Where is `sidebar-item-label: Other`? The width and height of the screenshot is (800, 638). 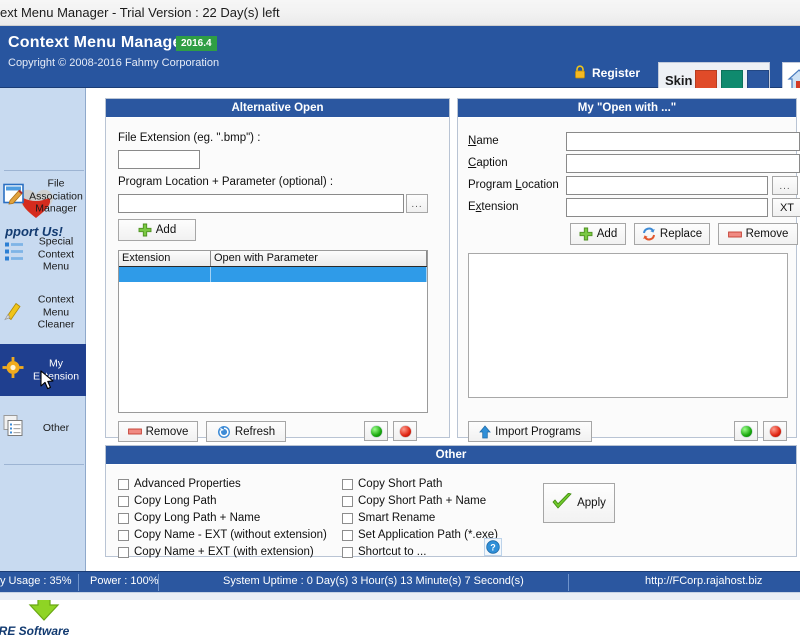
sidebar-item-label: Other is located at coordinates (56, 427).